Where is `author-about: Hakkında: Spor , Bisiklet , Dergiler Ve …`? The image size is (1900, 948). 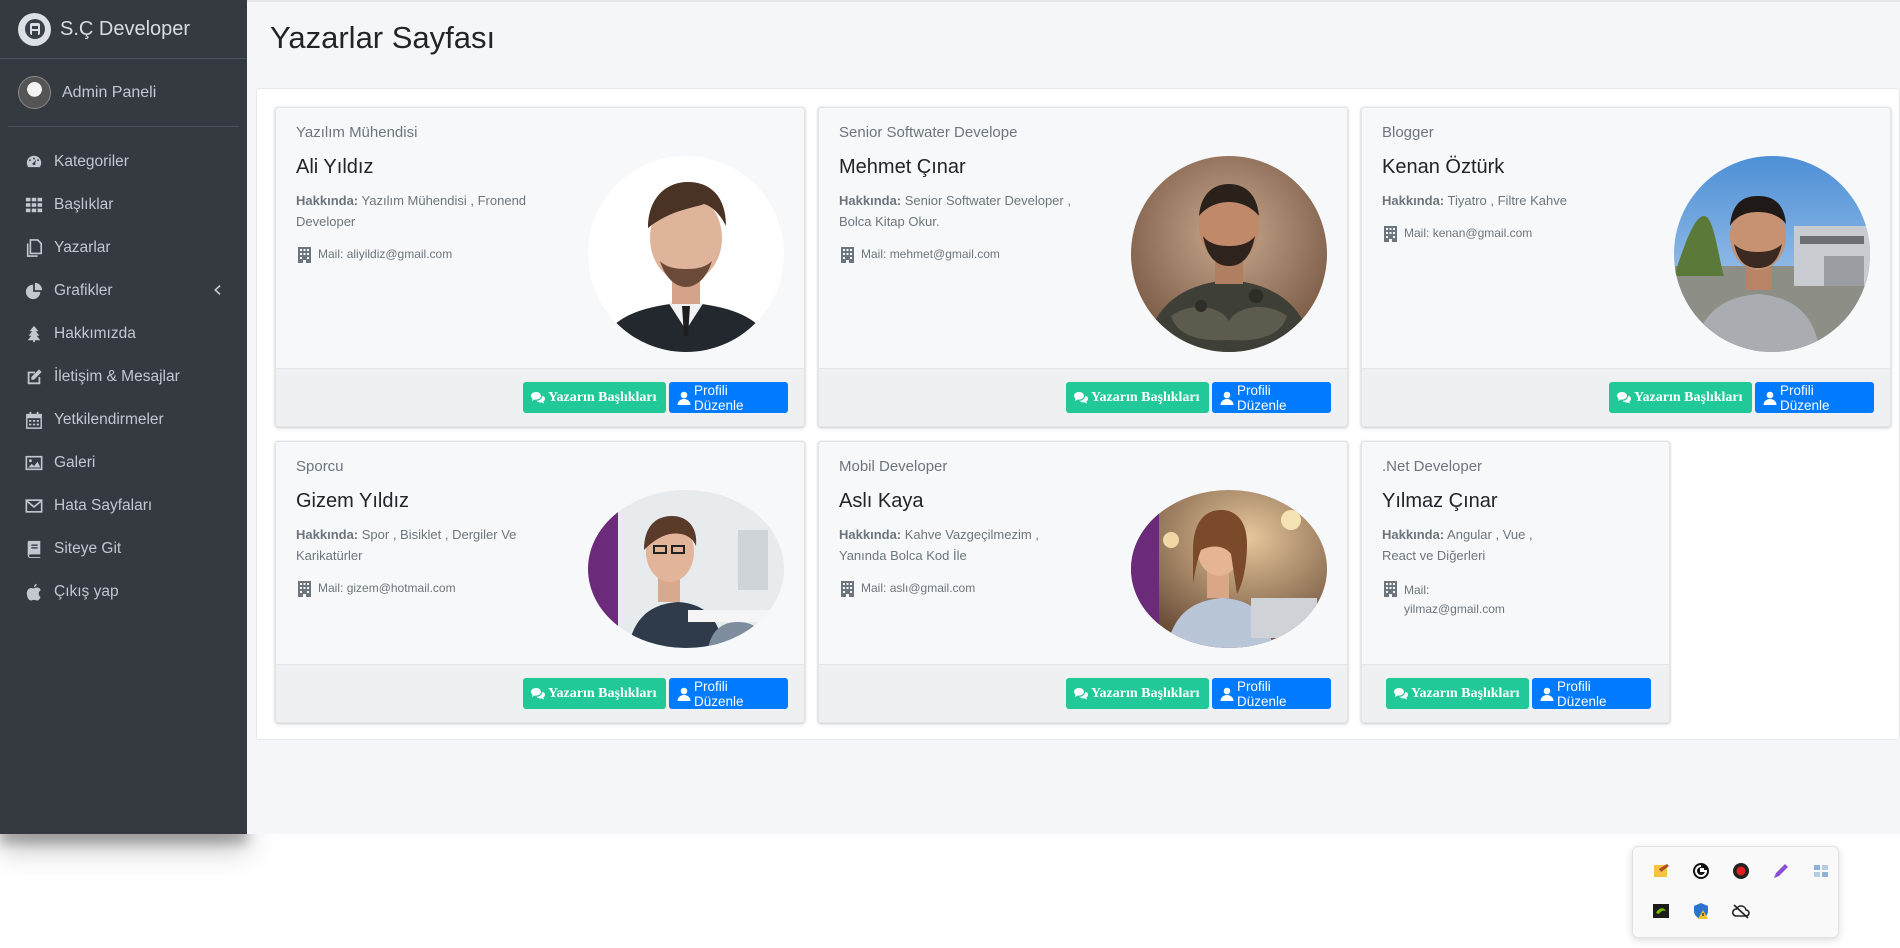 author-about: Hakkında: Spor , Bisiklet , Dergiler Ve … is located at coordinates (418, 545).